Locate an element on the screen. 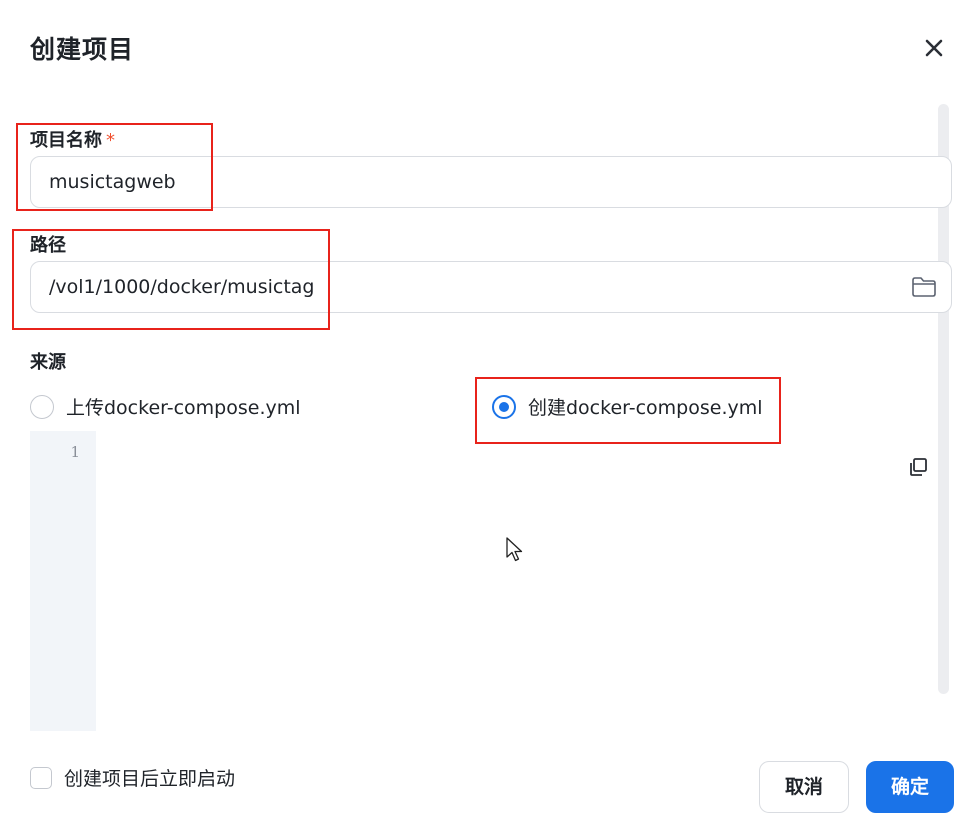 This screenshot has height=834, width=980. line-number: 1 is located at coordinates (75, 452).